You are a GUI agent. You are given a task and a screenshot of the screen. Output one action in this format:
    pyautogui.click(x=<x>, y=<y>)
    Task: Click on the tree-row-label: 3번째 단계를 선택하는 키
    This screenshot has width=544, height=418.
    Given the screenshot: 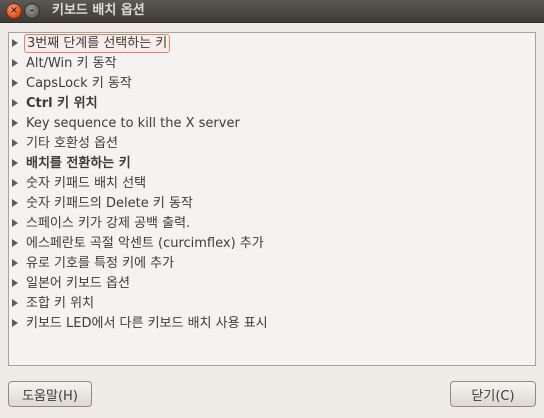 What is the action you would take?
    pyautogui.click(x=97, y=43)
    